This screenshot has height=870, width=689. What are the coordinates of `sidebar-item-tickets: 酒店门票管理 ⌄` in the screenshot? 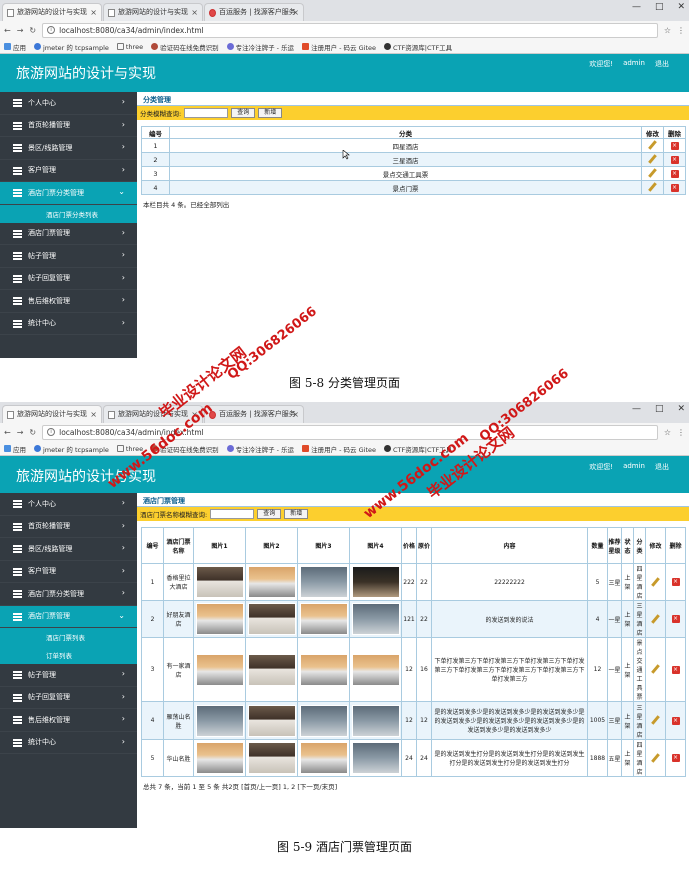 It's located at (68, 616).